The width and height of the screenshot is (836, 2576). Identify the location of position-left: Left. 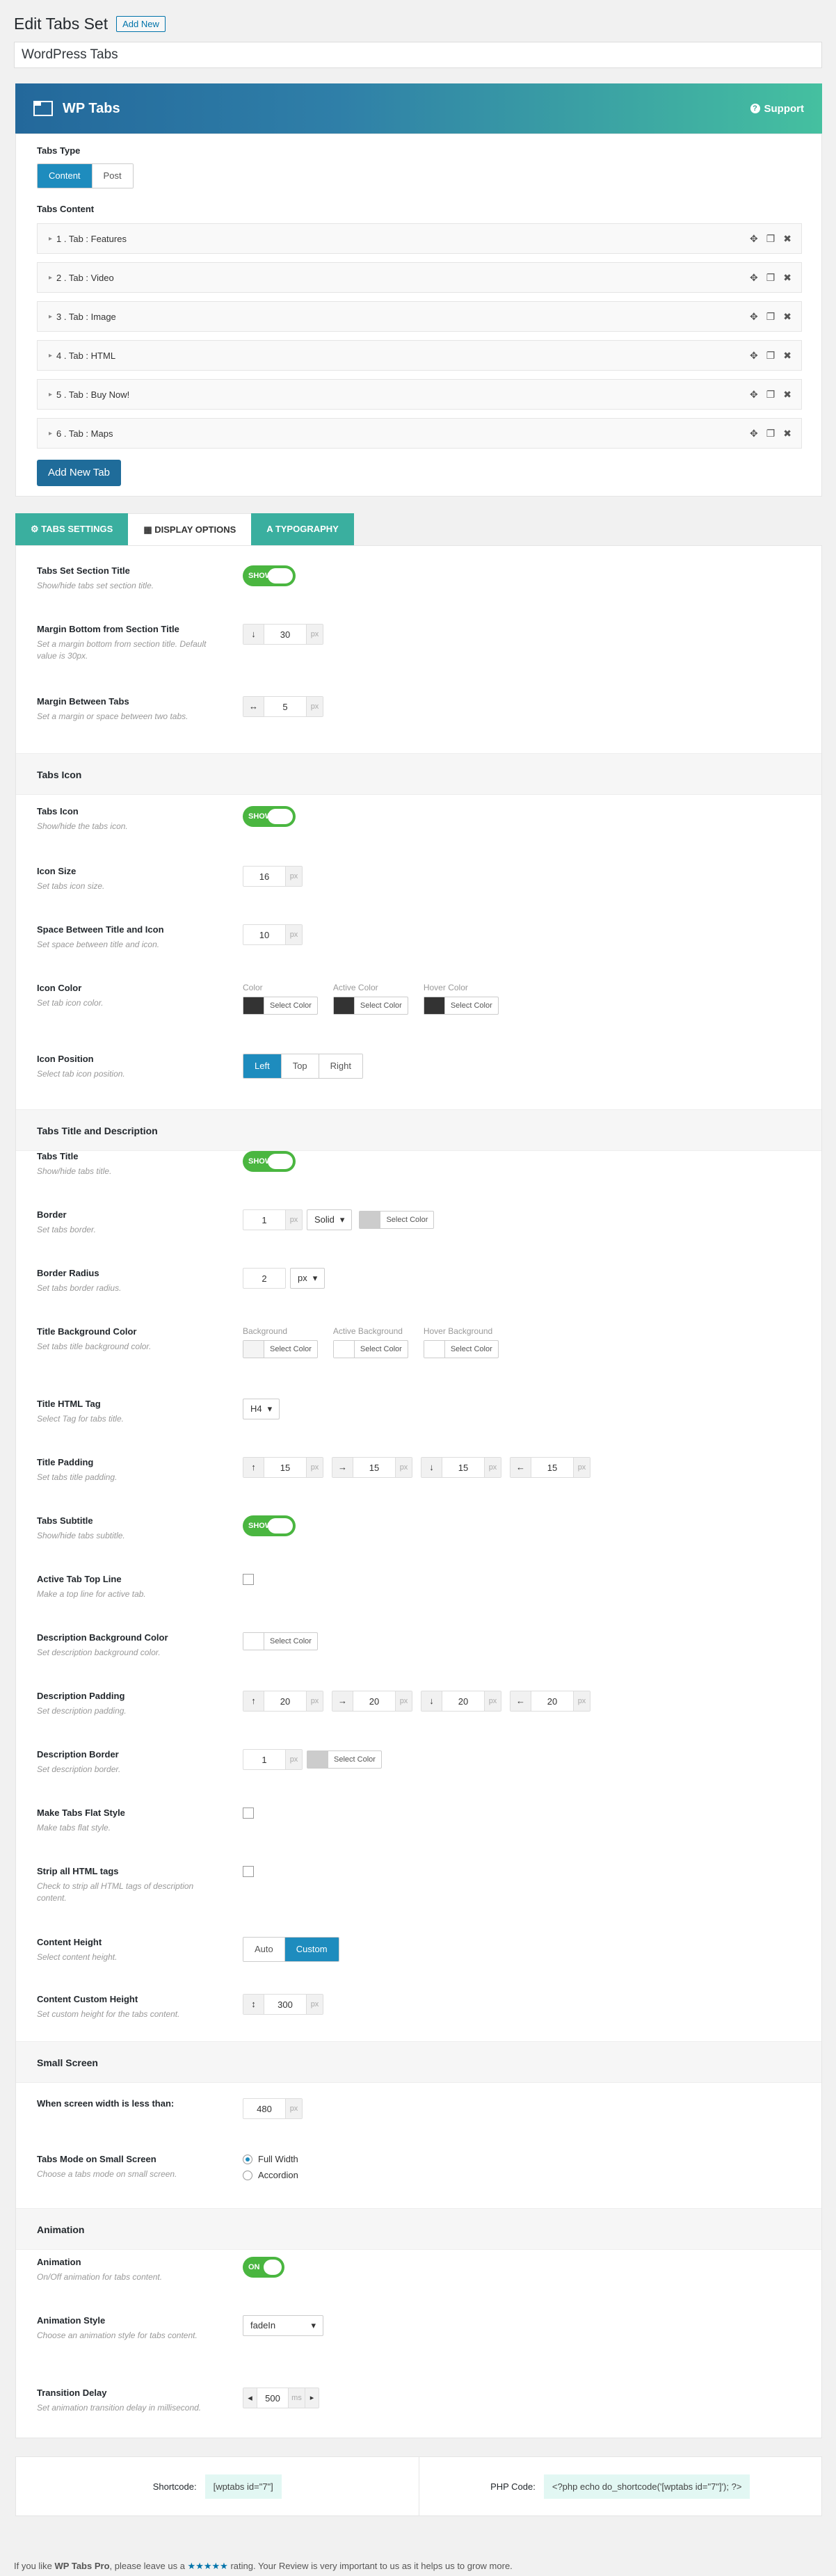
(262, 1066).